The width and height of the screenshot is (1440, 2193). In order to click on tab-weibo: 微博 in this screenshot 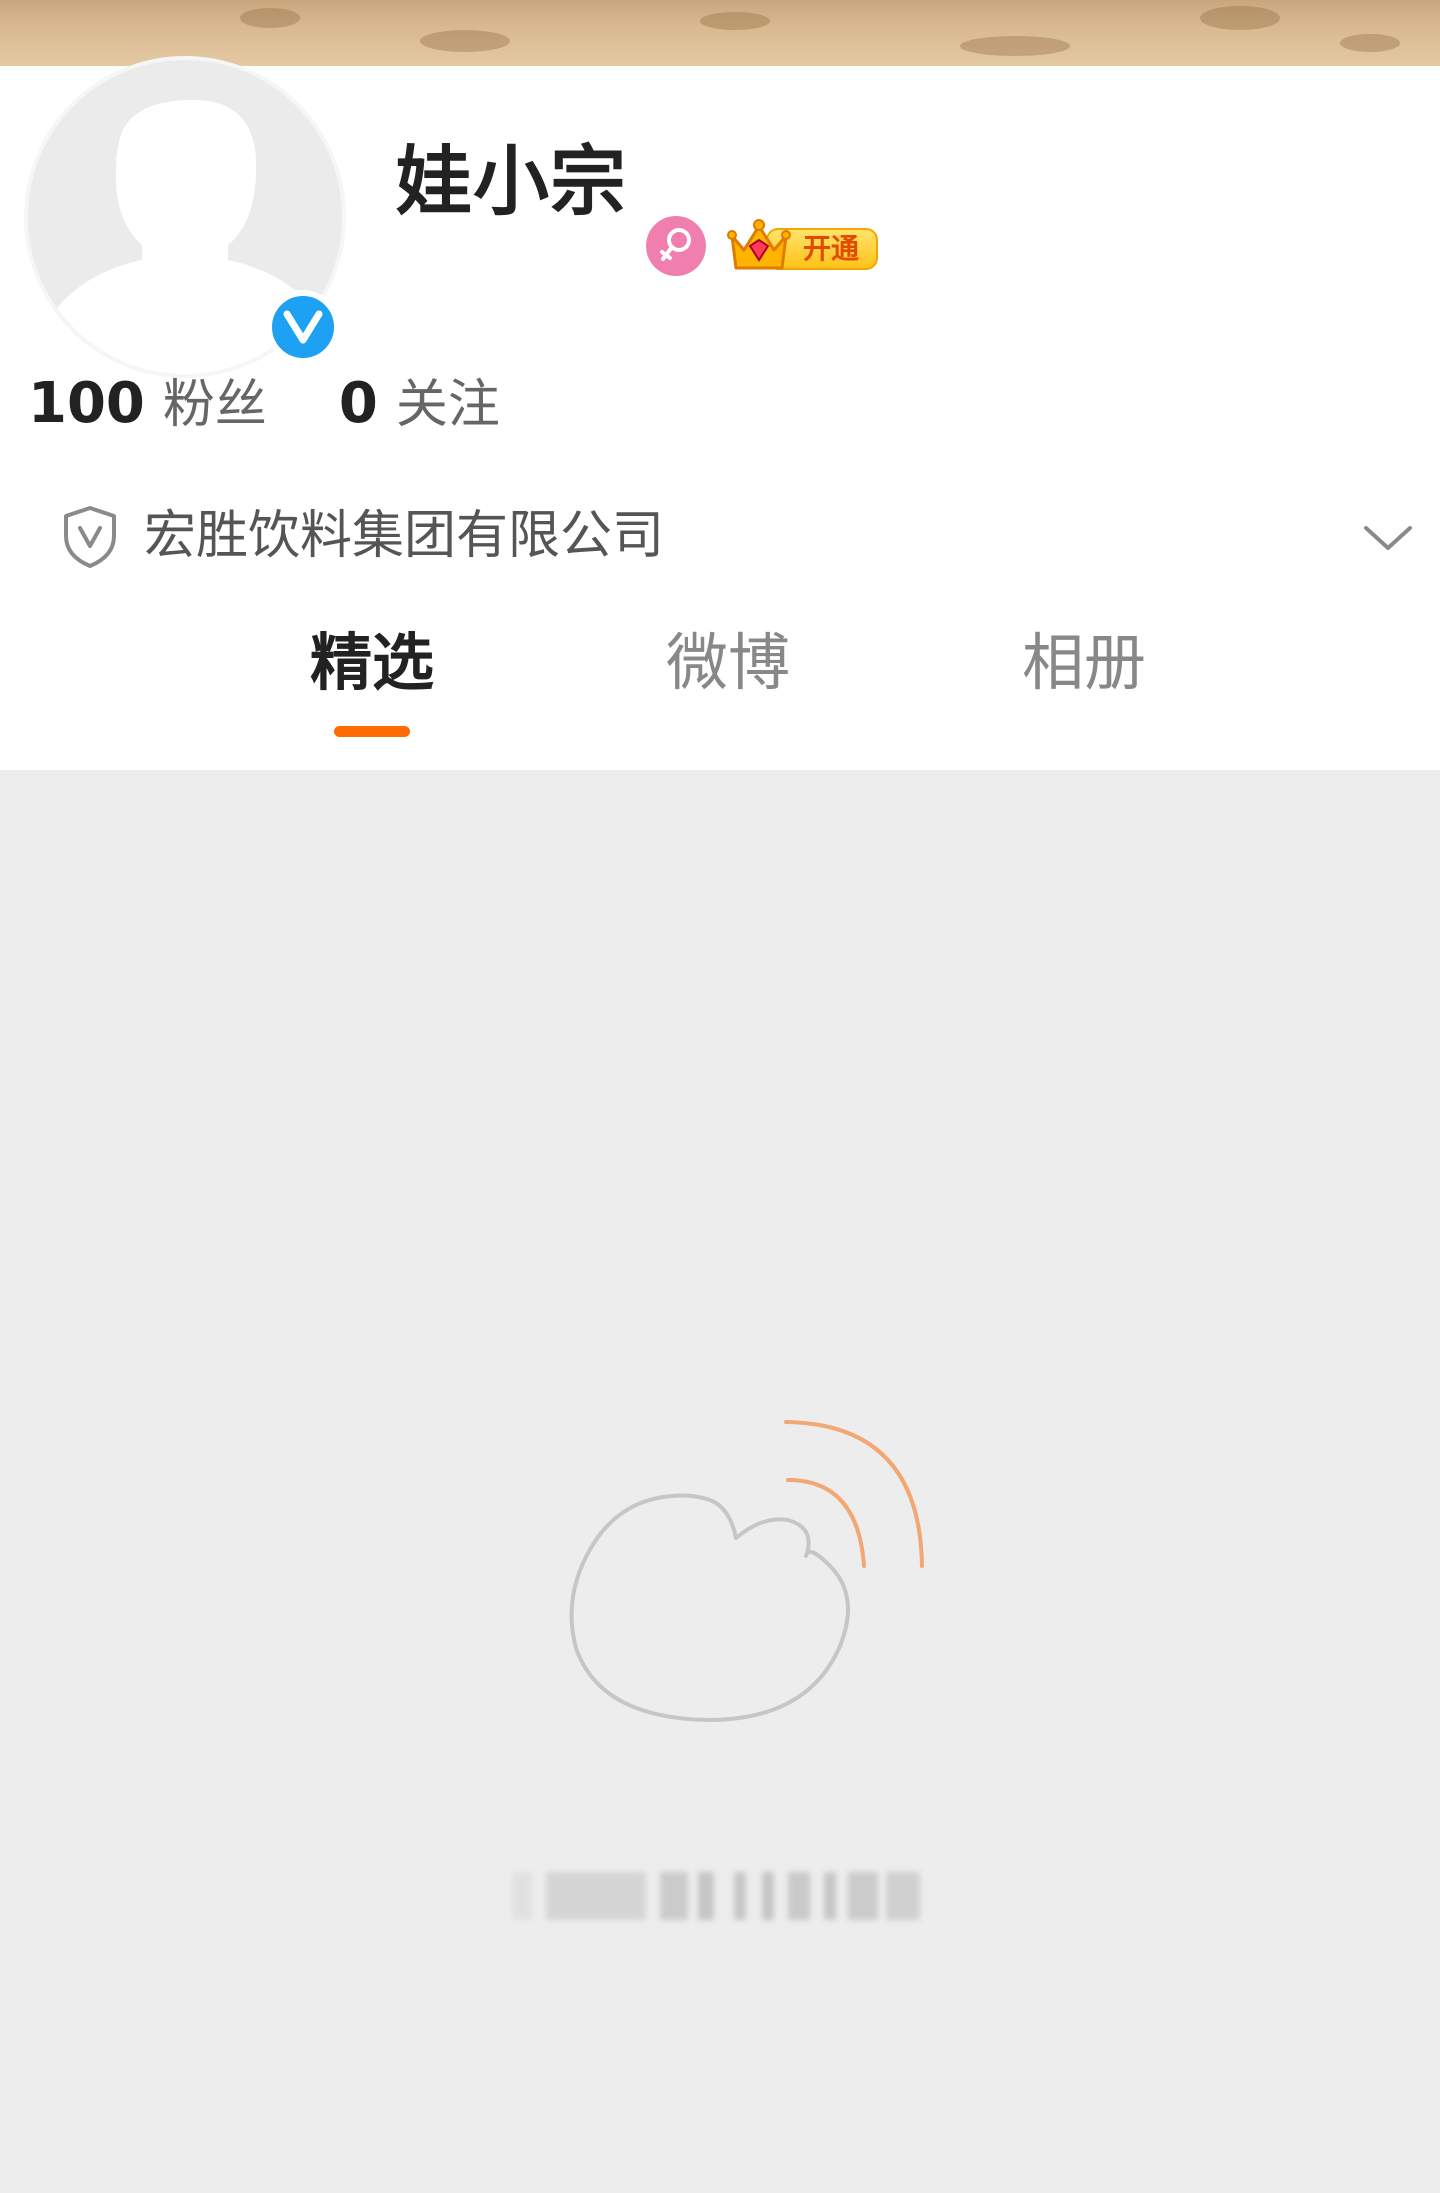, I will do `click(728, 696)`.